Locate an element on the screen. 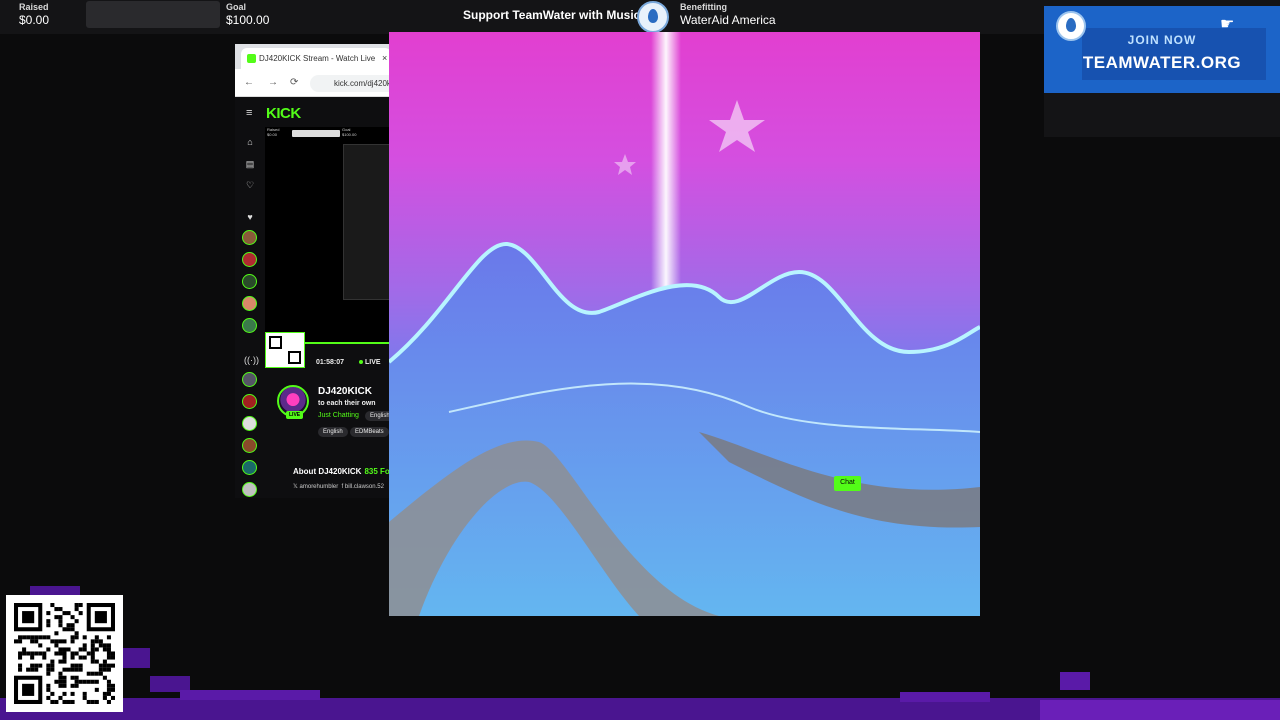  benefitting-stat: Benefitting WaterAid America is located at coordinates (728, 15).